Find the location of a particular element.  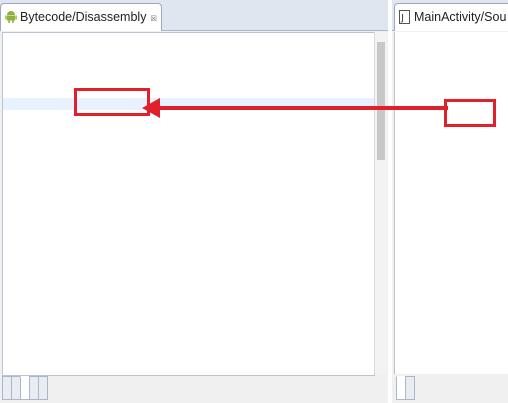

annotation-box-left is located at coordinates (112, 102).